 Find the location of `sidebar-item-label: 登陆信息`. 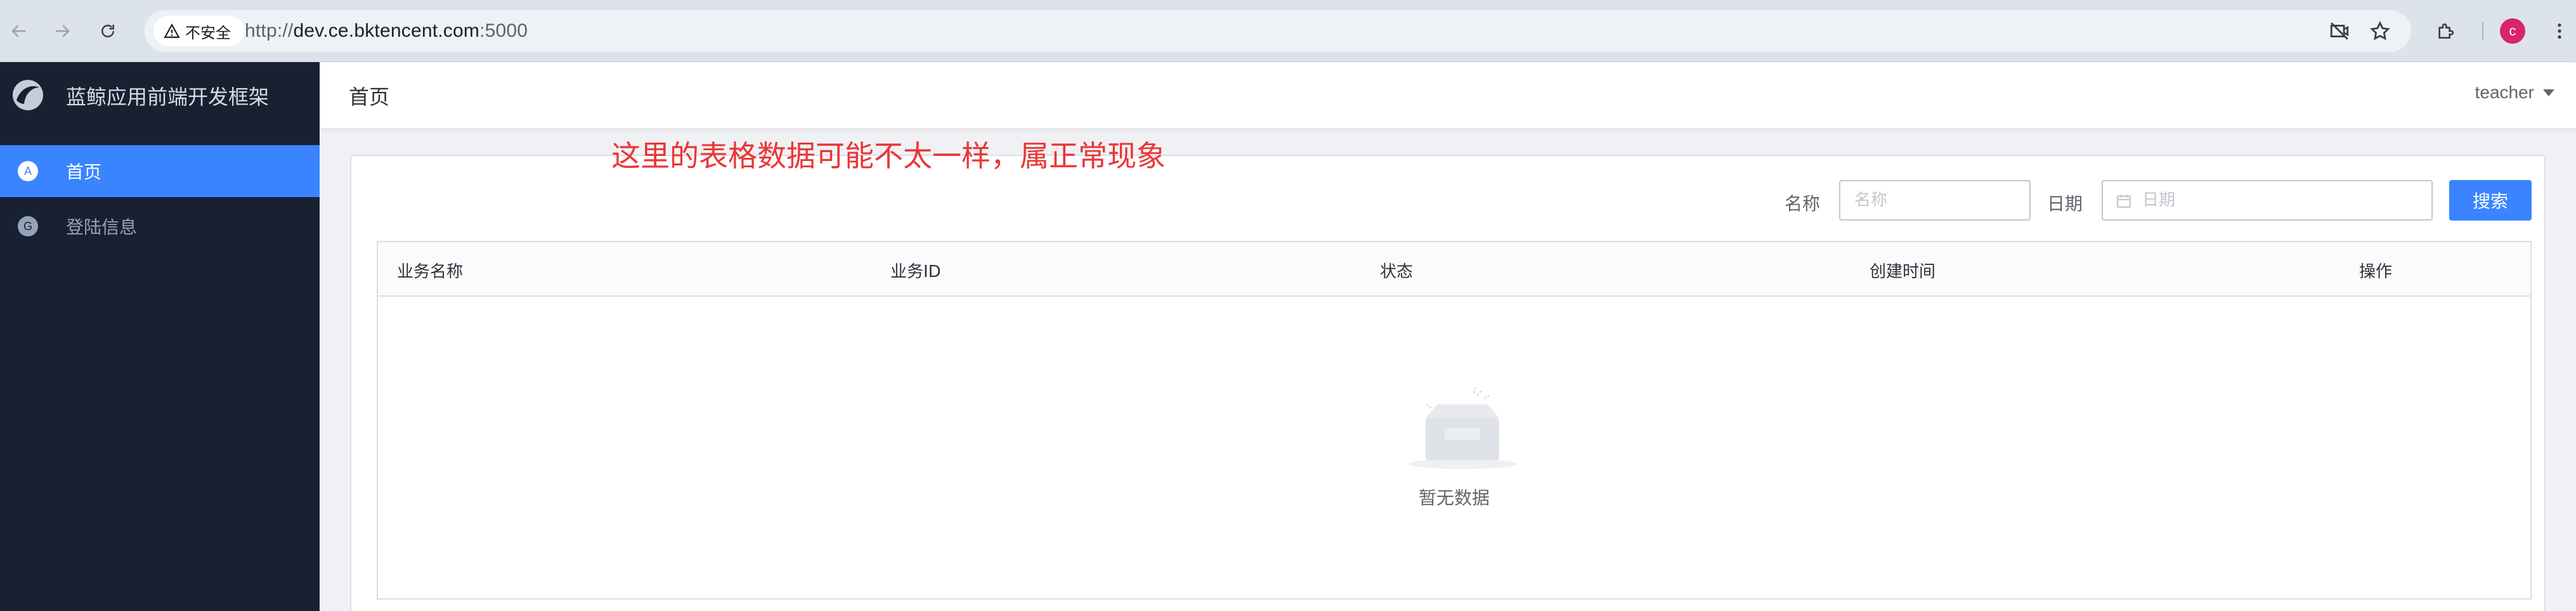

sidebar-item-label: 登陆信息 is located at coordinates (102, 227).